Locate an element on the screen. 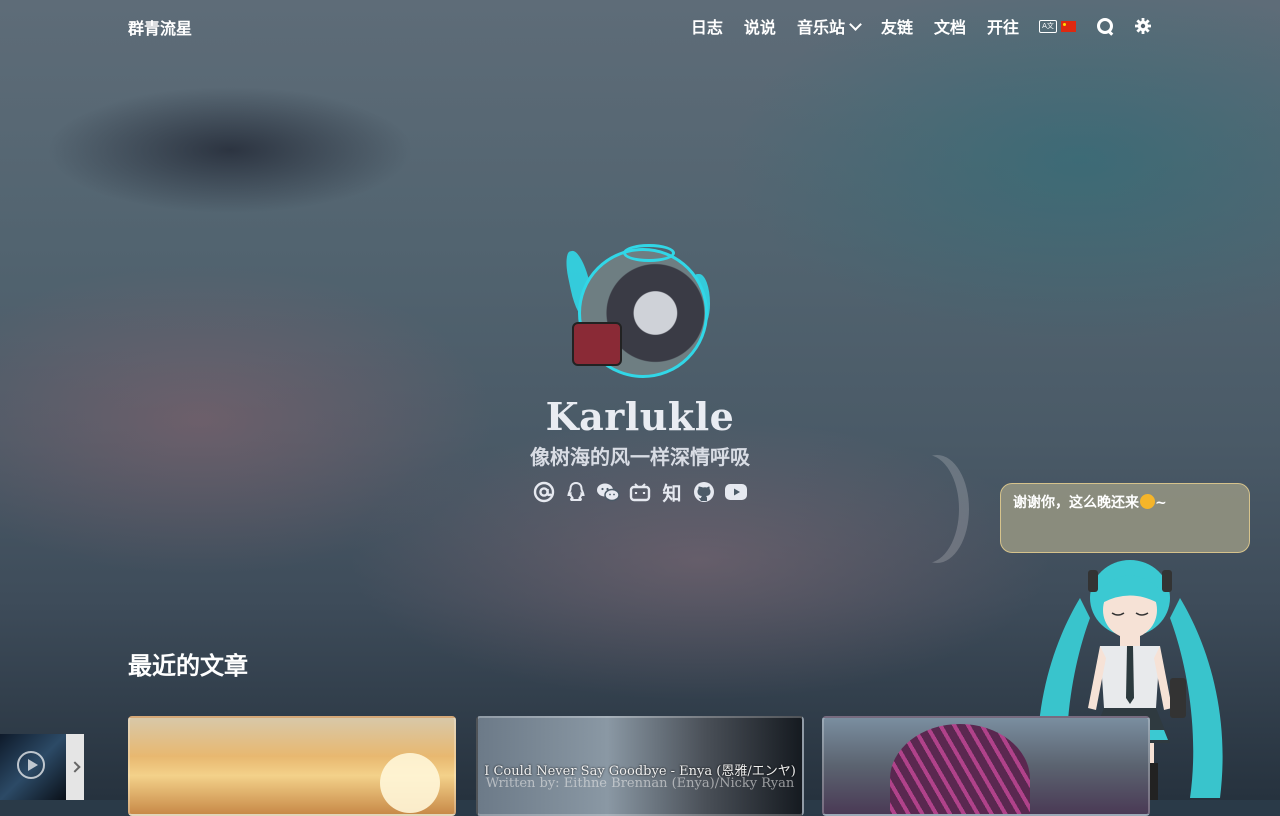 This screenshot has height=816, width=1280. album-cover is located at coordinates (33, 767).